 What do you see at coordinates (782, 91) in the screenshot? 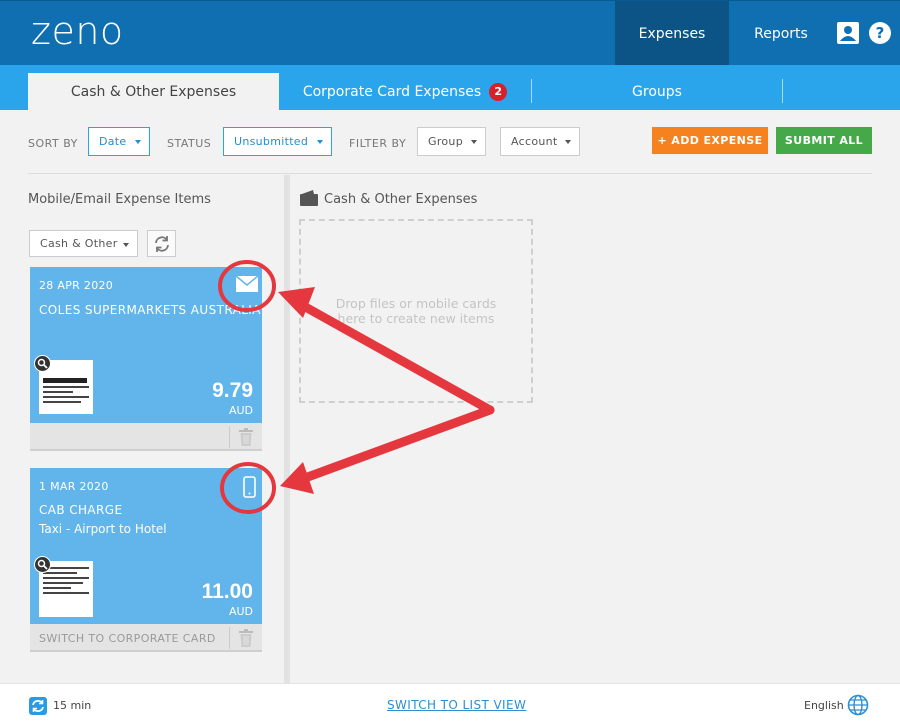
I see `tab-divider` at bounding box center [782, 91].